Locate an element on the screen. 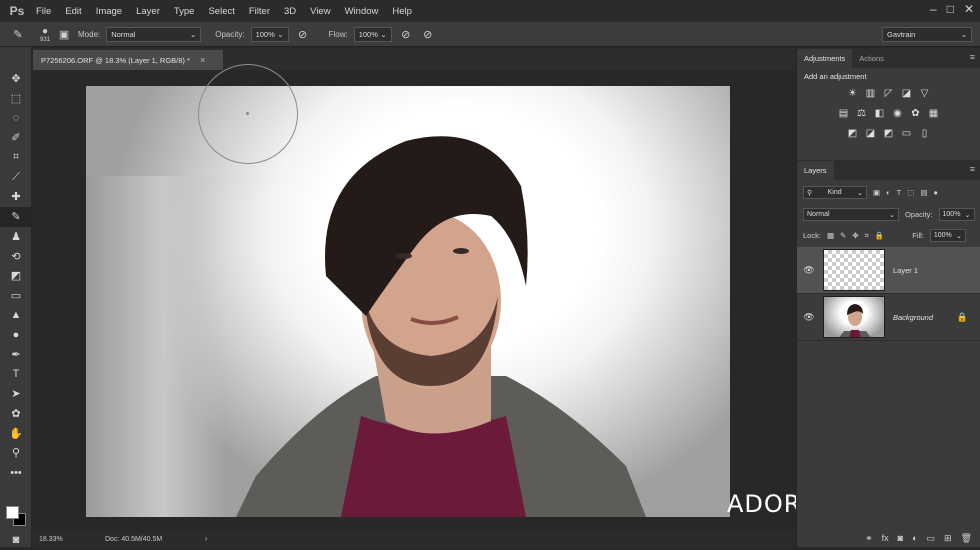 This screenshot has height=550, width=980. tab-layers: Layers is located at coordinates (815, 170).